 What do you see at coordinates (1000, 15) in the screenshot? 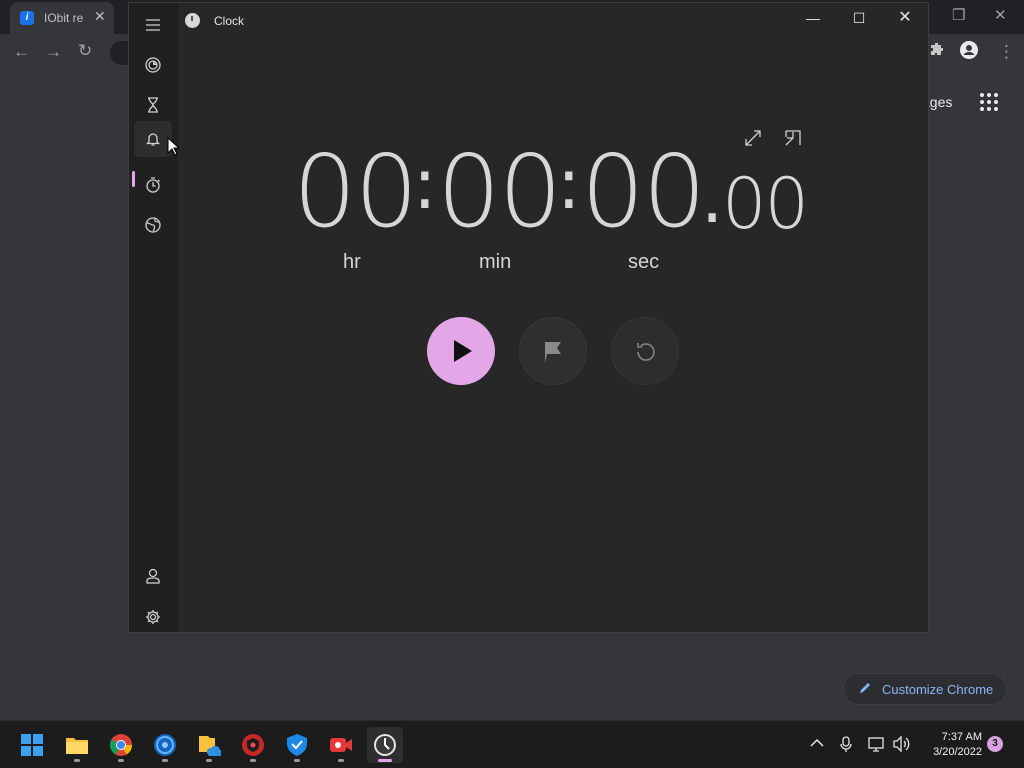
I see `chrome-close-icon: ✕` at bounding box center [1000, 15].